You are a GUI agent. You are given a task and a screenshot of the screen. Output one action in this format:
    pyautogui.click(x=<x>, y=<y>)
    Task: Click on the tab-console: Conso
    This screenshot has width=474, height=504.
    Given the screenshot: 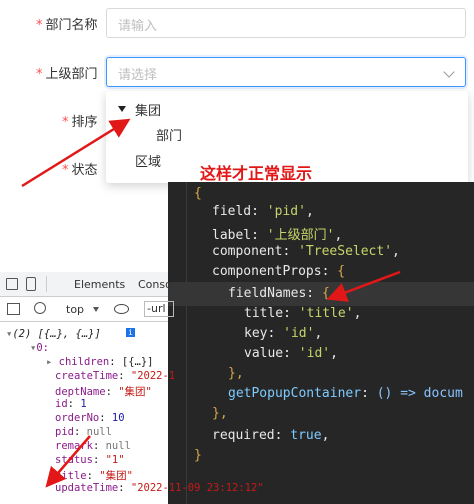 What is the action you would take?
    pyautogui.click(x=155, y=284)
    